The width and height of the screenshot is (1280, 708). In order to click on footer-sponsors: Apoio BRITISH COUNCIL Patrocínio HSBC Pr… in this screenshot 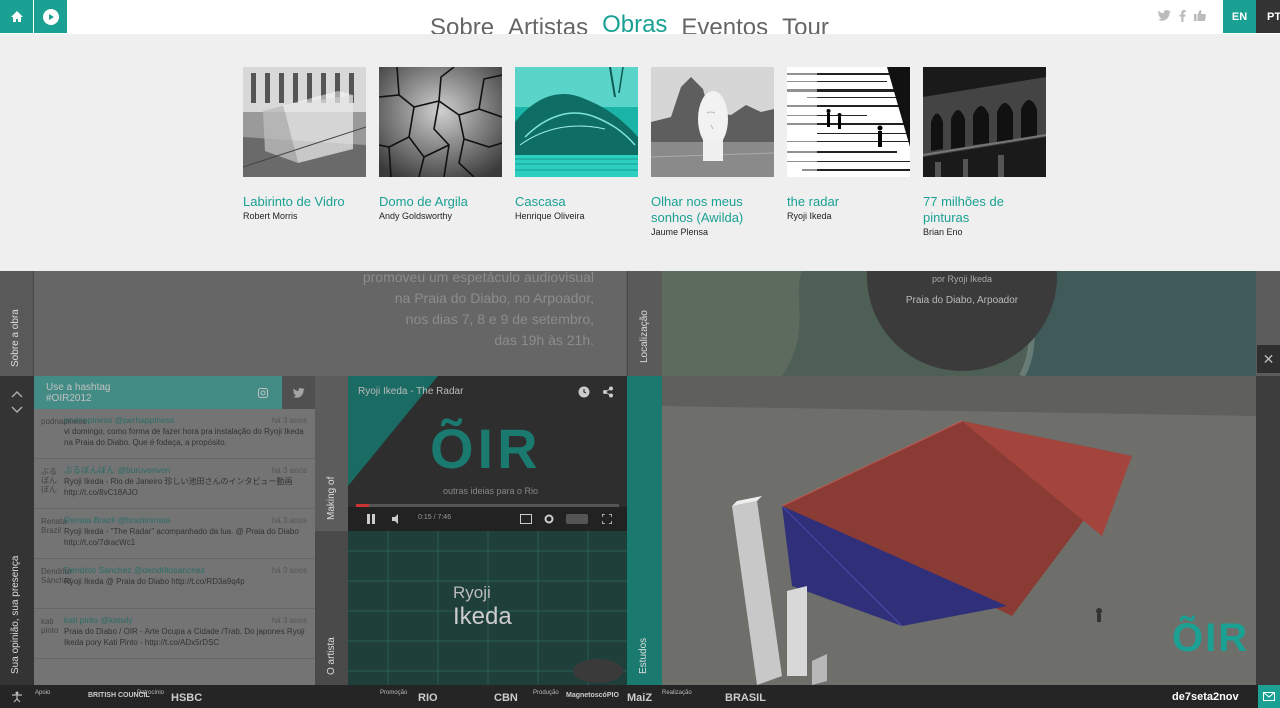, I will do `click(640, 696)`.